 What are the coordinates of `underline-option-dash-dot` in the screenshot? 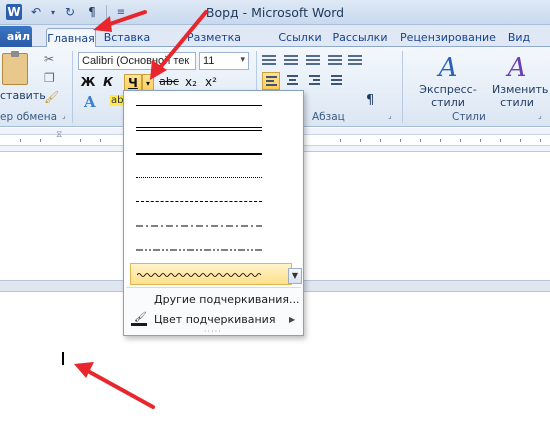 It's located at (211, 226).